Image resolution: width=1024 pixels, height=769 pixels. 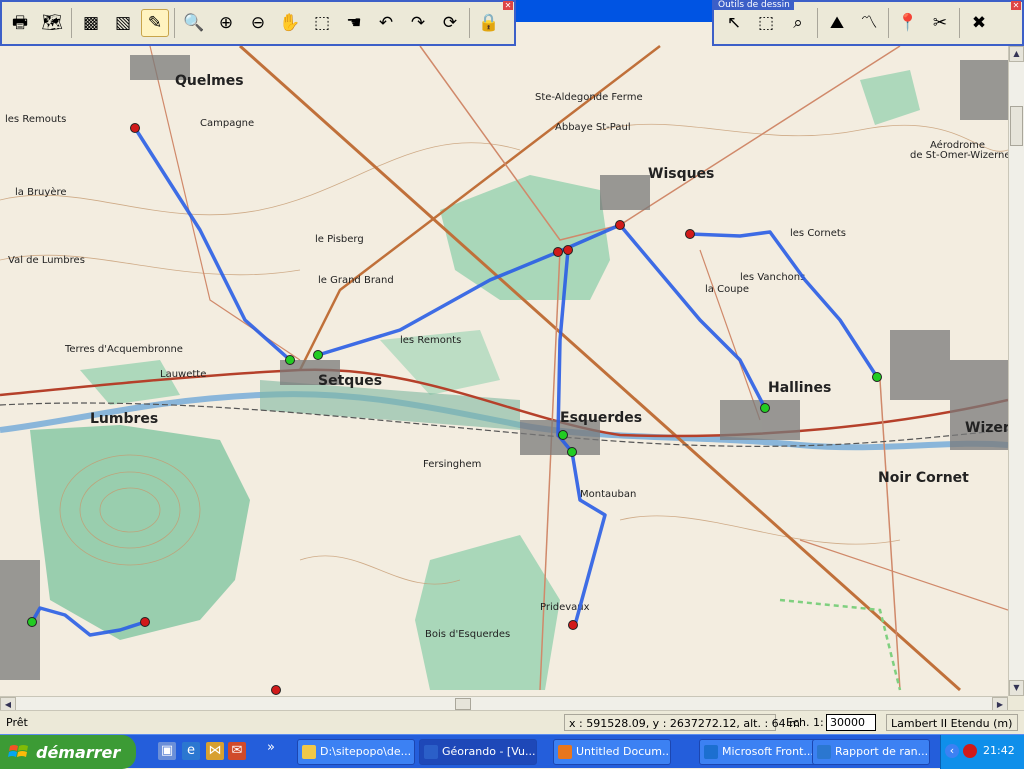 What do you see at coordinates (798, 23) in the screenshot?
I see `select-zoom-icon: ⌕` at bounding box center [798, 23].